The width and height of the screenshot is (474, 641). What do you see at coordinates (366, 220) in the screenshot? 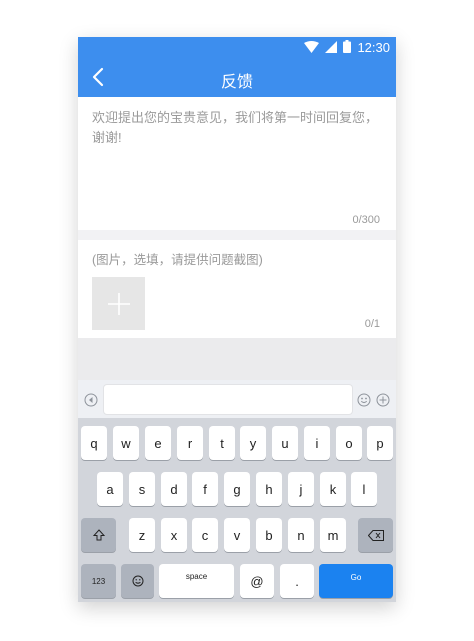
I see `feedback-char-counter: 0/300` at bounding box center [366, 220].